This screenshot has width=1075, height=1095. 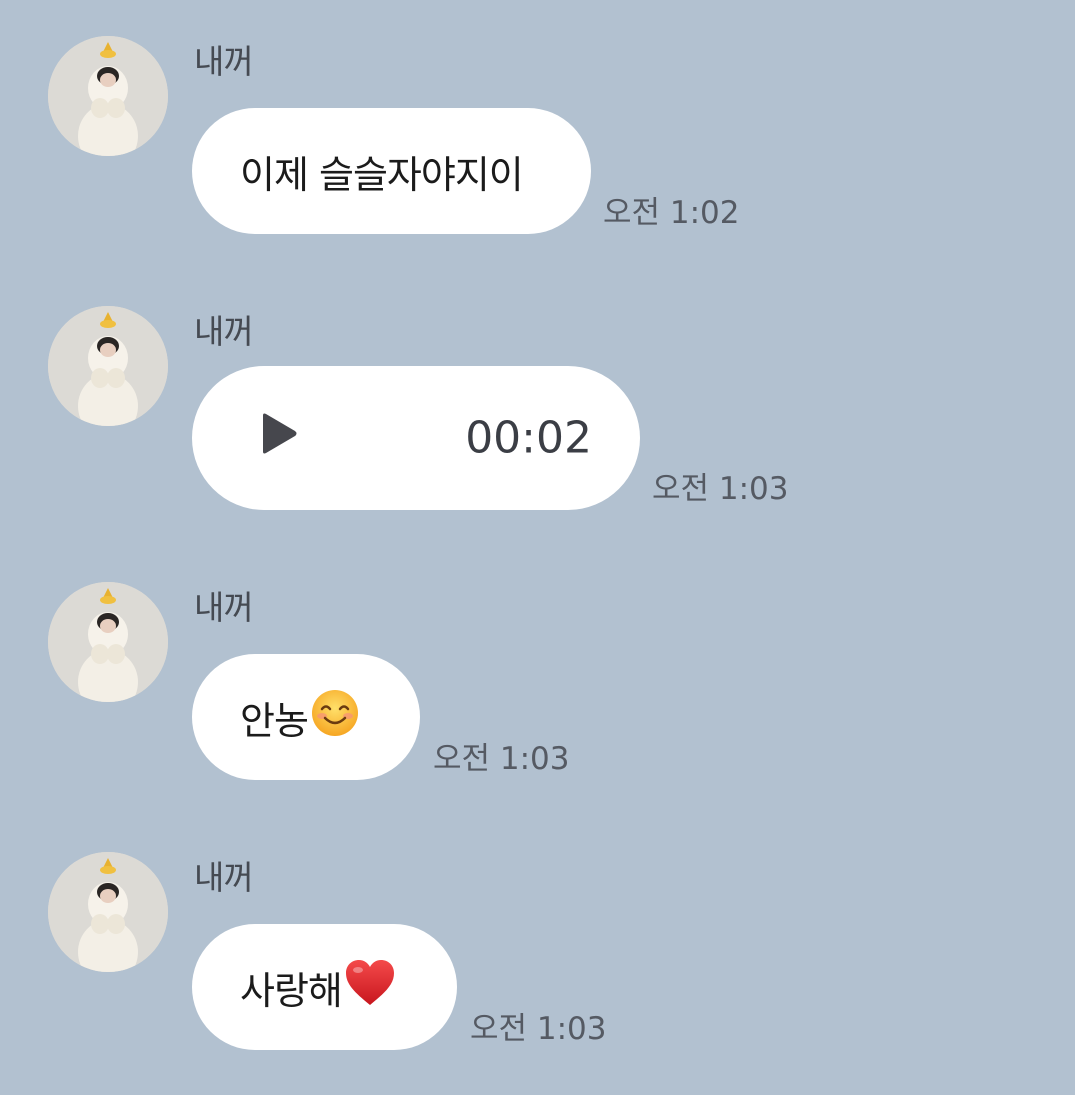 What do you see at coordinates (370, 987) in the screenshot?
I see `red-heart-icon` at bounding box center [370, 987].